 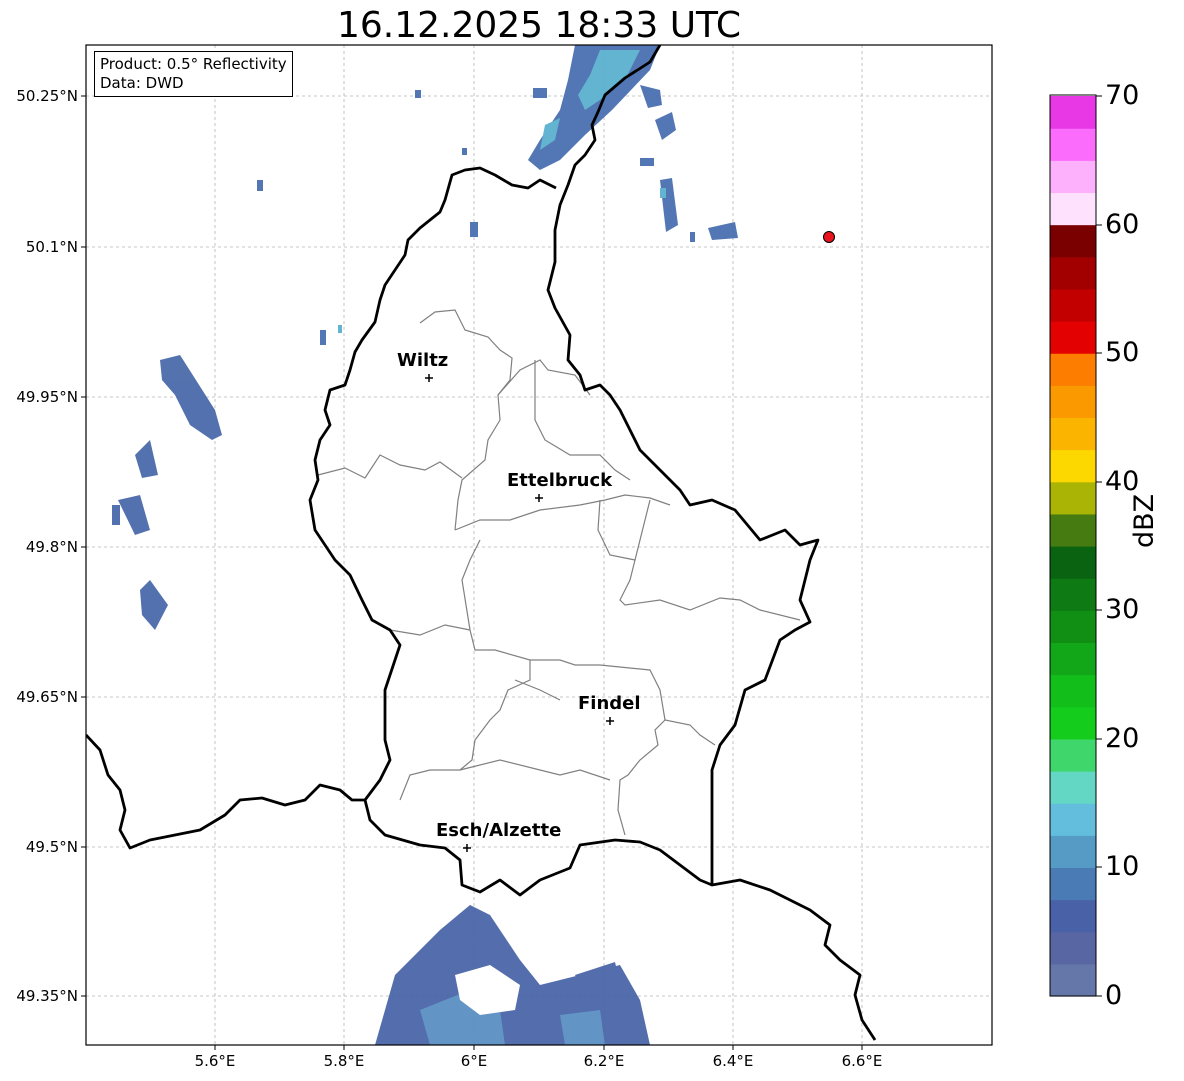 I want to click on lat-label: 49.65°N, so click(x=47, y=697).